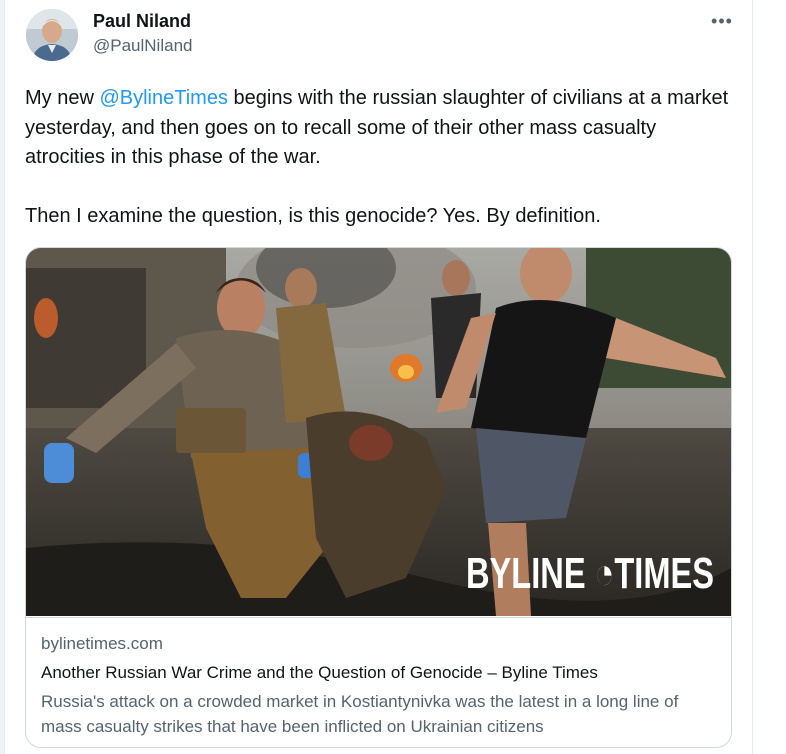  I want to click on right-border, so click(752, 377).